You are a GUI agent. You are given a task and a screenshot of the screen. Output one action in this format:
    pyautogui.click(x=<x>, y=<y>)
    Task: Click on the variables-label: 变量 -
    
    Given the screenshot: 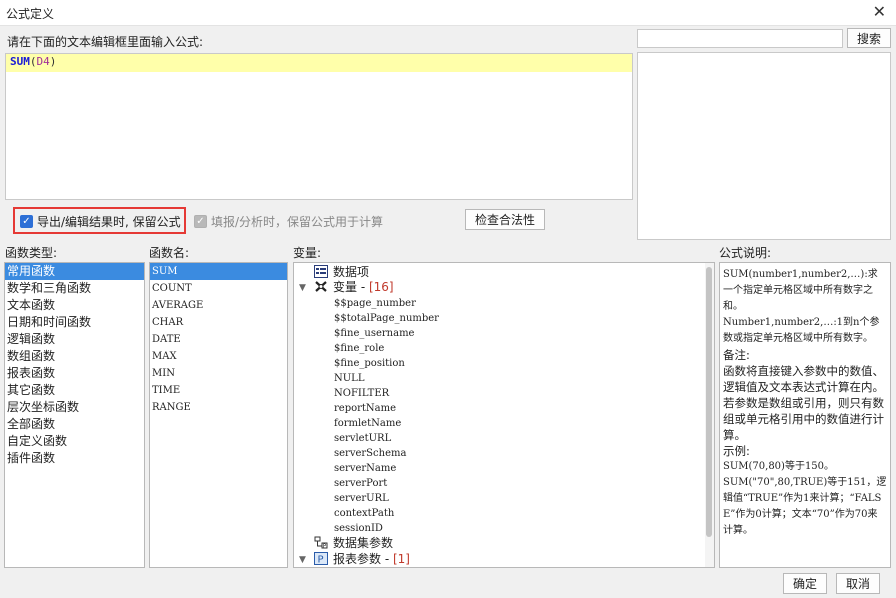 What is the action you would take?
    pyautogui.click(x=349, y=287)
    